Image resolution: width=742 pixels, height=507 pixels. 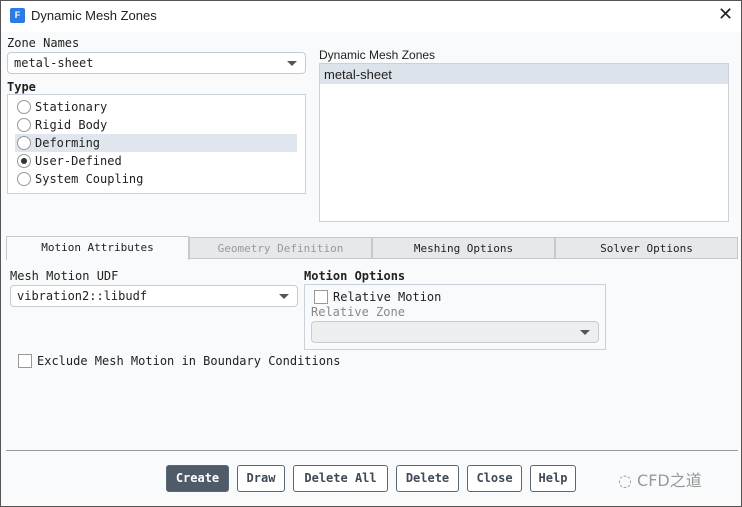 What do you see at coordinates (524, 74) in the screenshot?
I see `list-item: metal-sheet` at bounding box center [524, 74].